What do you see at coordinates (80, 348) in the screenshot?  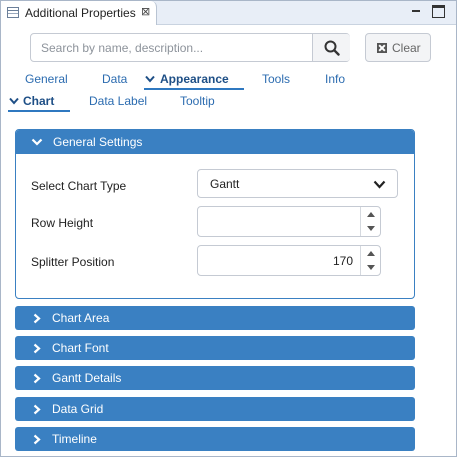 I see `section-label: Chart Font` at bounding box center [80, 348].